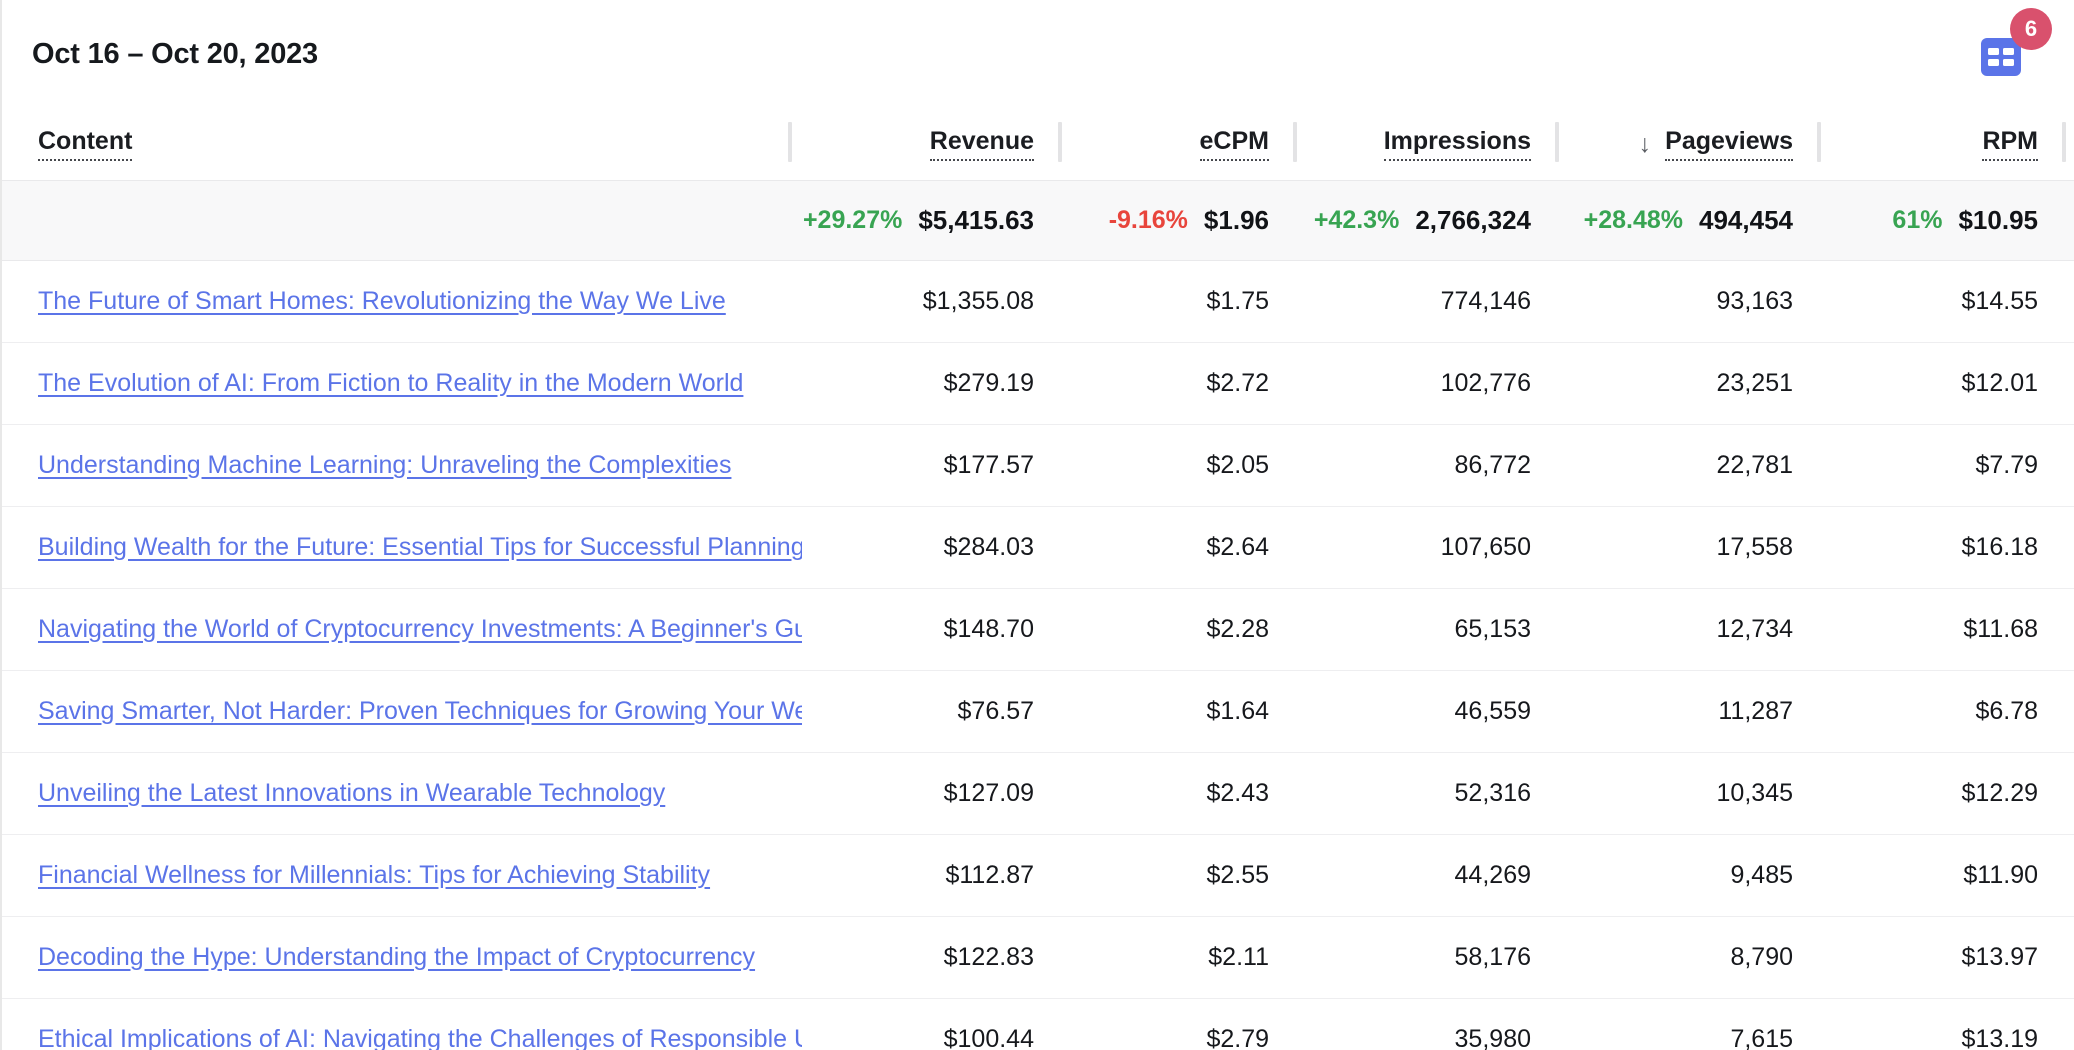 This screenshot has width=2074, height=1050. I want to click on cell-pageviews: 9,485, so click(1761, 875).